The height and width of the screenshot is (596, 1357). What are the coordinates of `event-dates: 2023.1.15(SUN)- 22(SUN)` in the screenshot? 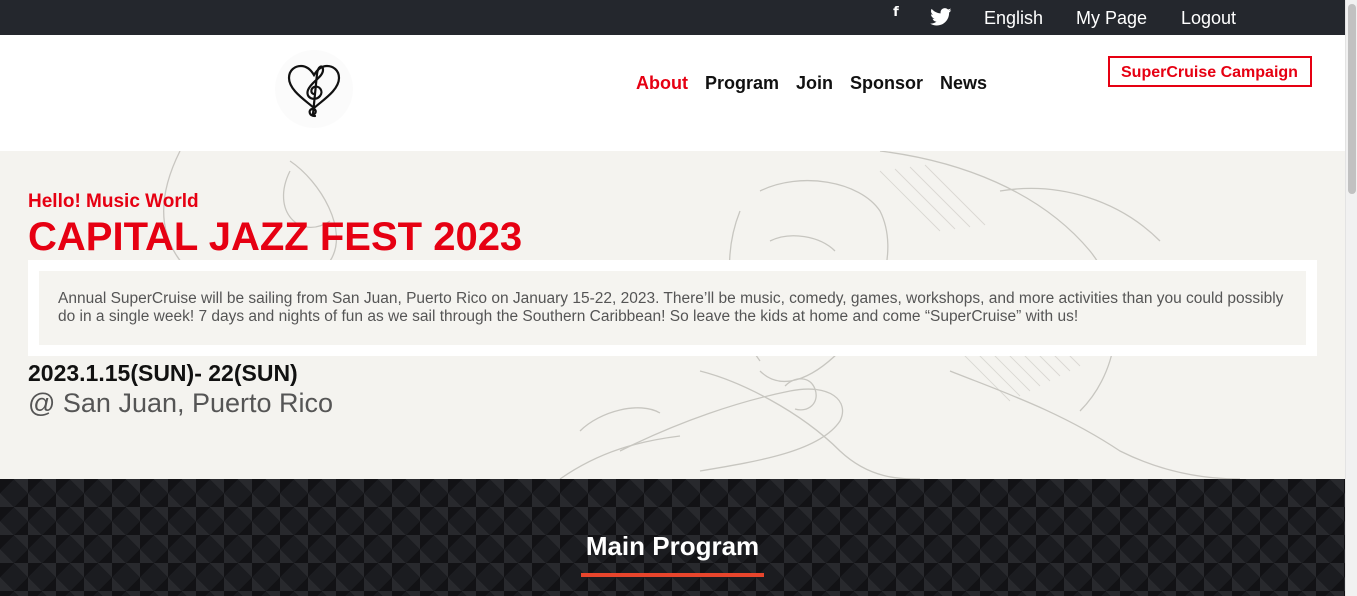 It's located at (163, 373).